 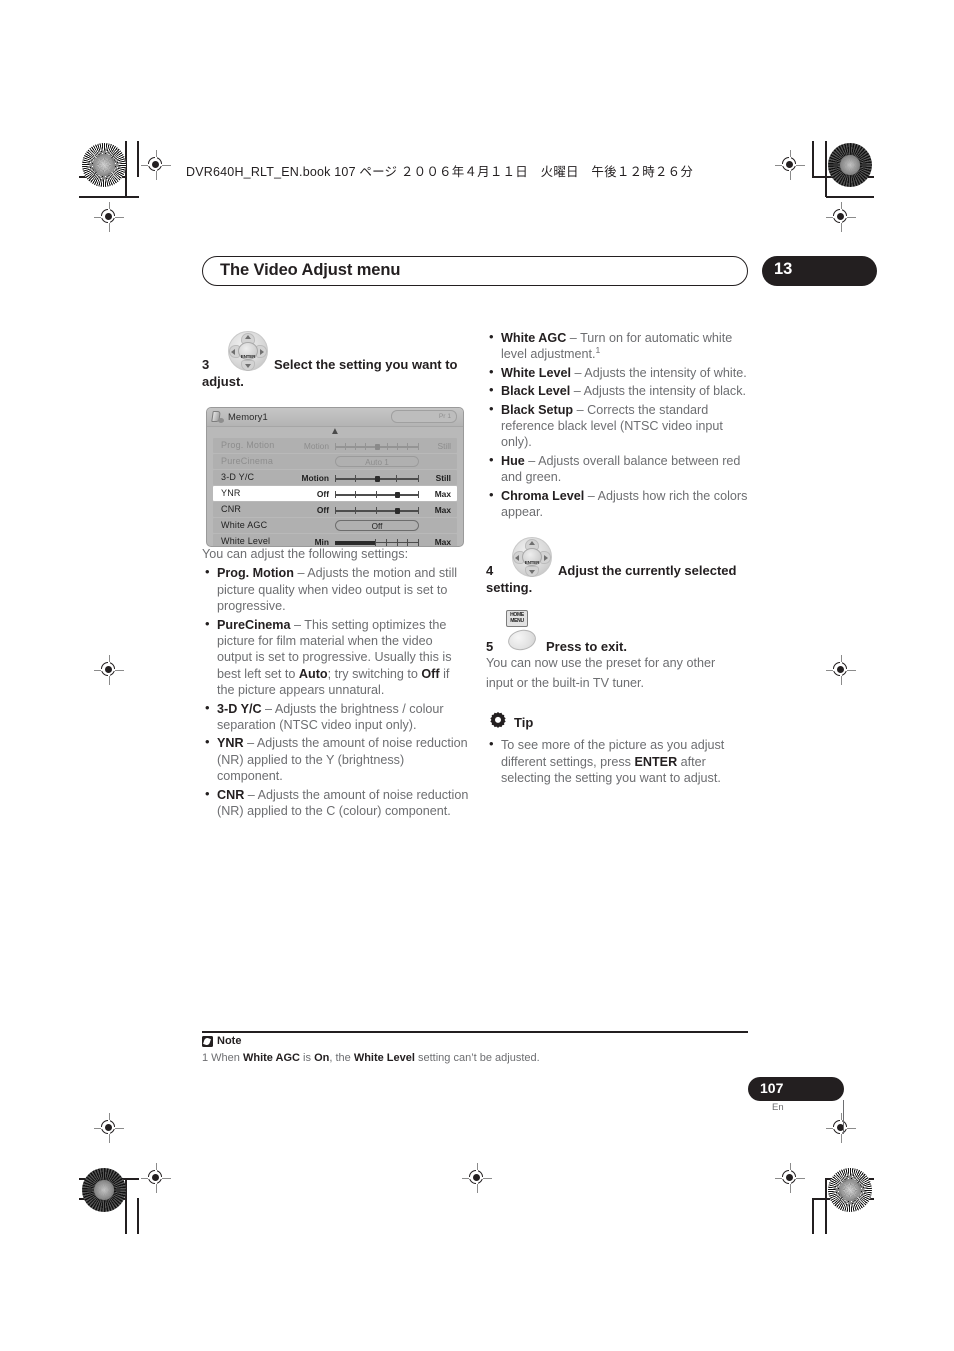 What do you see at coordinates (826, 1206) in the screenshot?
I see `crop-line-bottom-right-v` at bounding box center [826, 1206].